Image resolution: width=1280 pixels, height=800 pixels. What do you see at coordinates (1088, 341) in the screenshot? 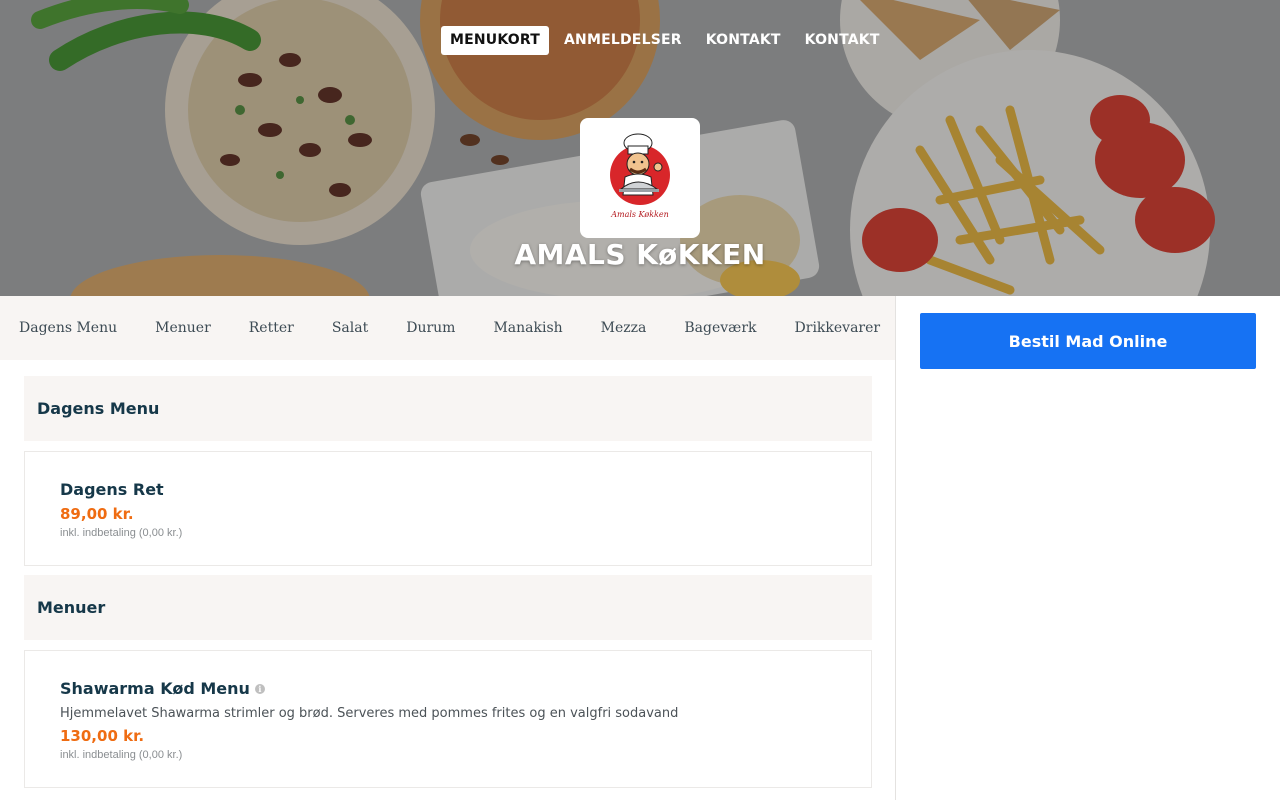
I see `order-online-button: Bestil Mad Online` at bounding box center [1088, 341].